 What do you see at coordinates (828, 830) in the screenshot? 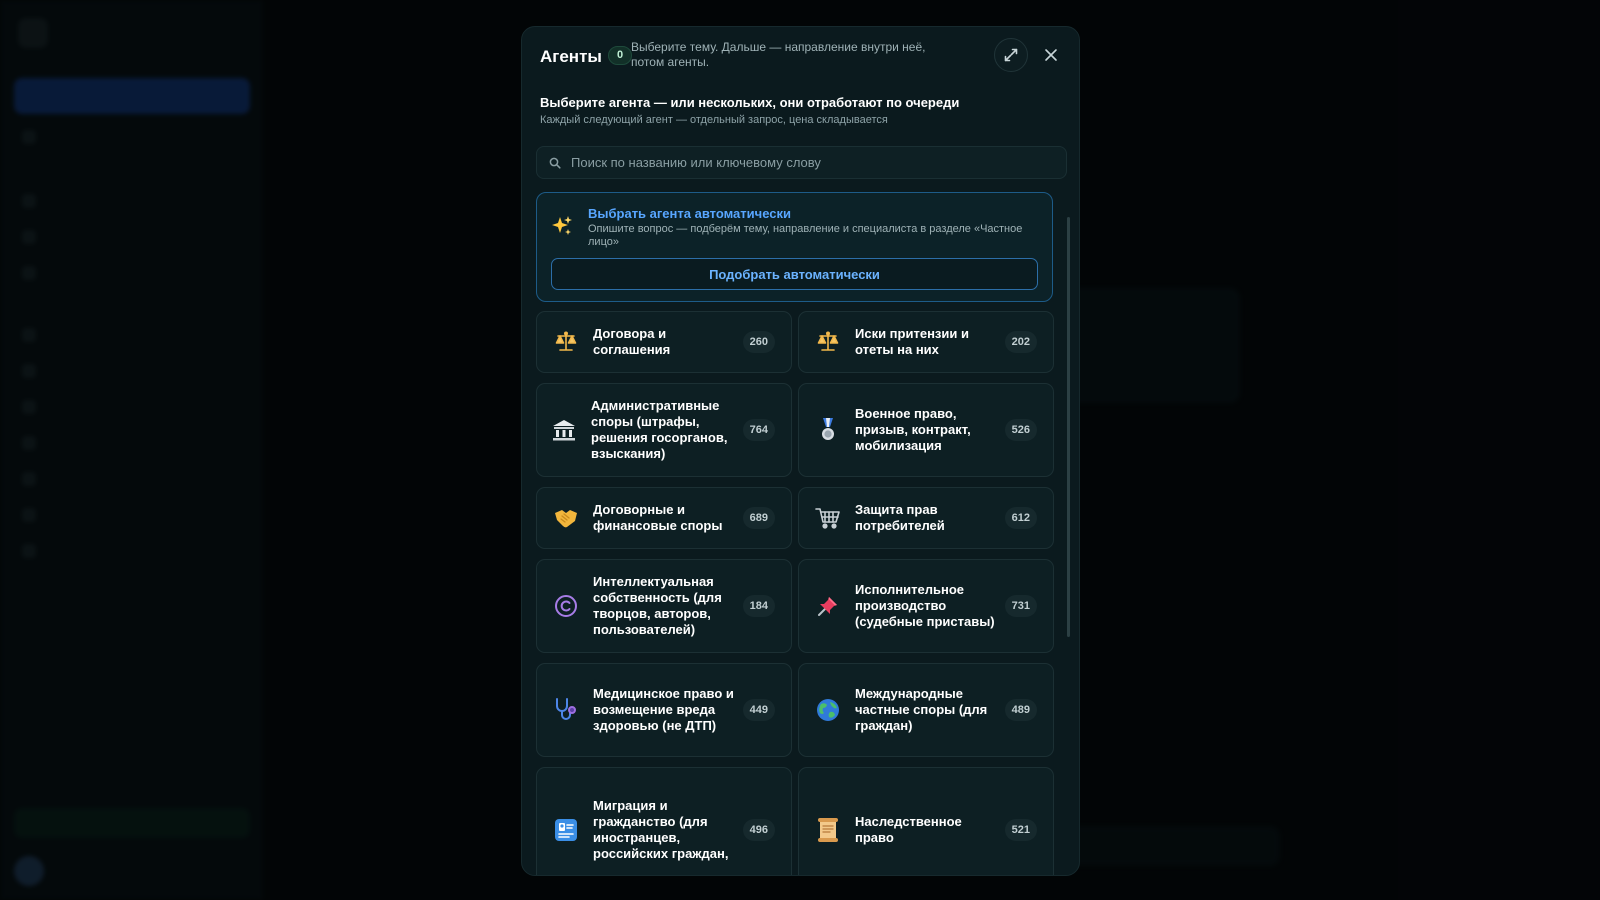
I see `scroll-icon` at bounding box center [828, 830].